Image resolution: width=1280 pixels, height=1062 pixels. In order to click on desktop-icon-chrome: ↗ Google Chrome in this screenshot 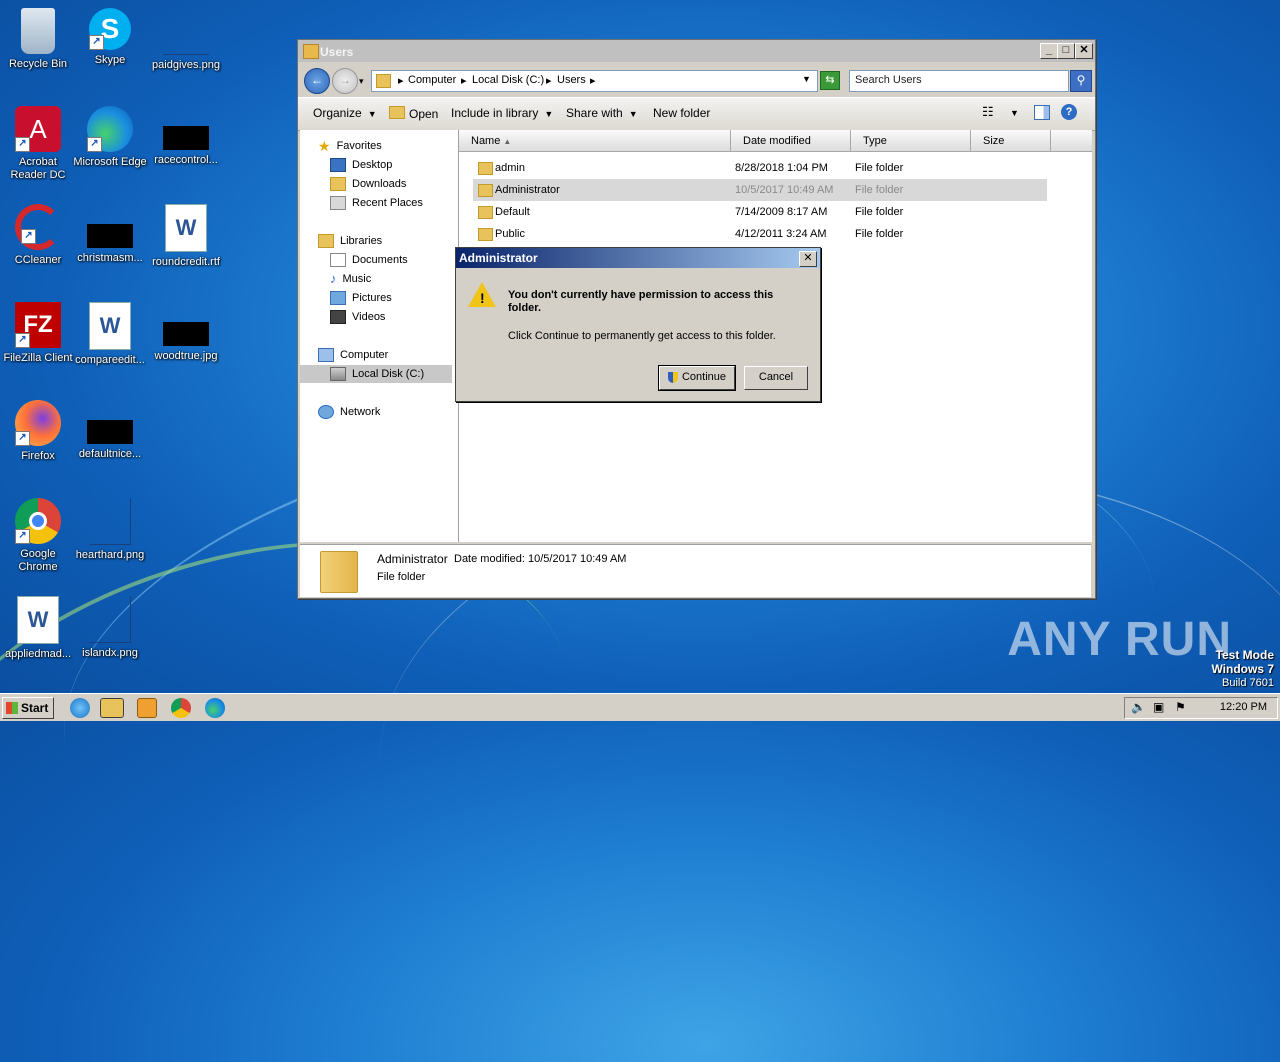, I will do `click(38, 536)`.